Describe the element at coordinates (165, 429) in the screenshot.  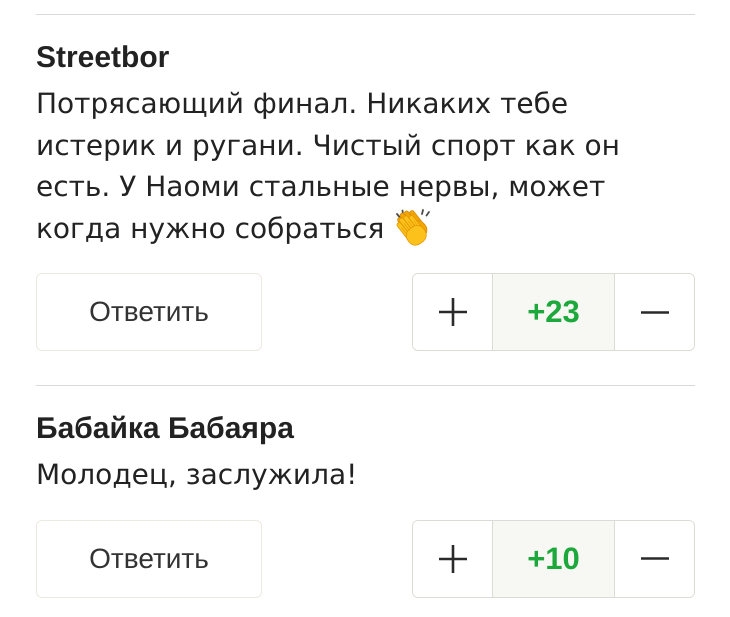
I see `comment-author: Бабайка Бабаяра` at that location.